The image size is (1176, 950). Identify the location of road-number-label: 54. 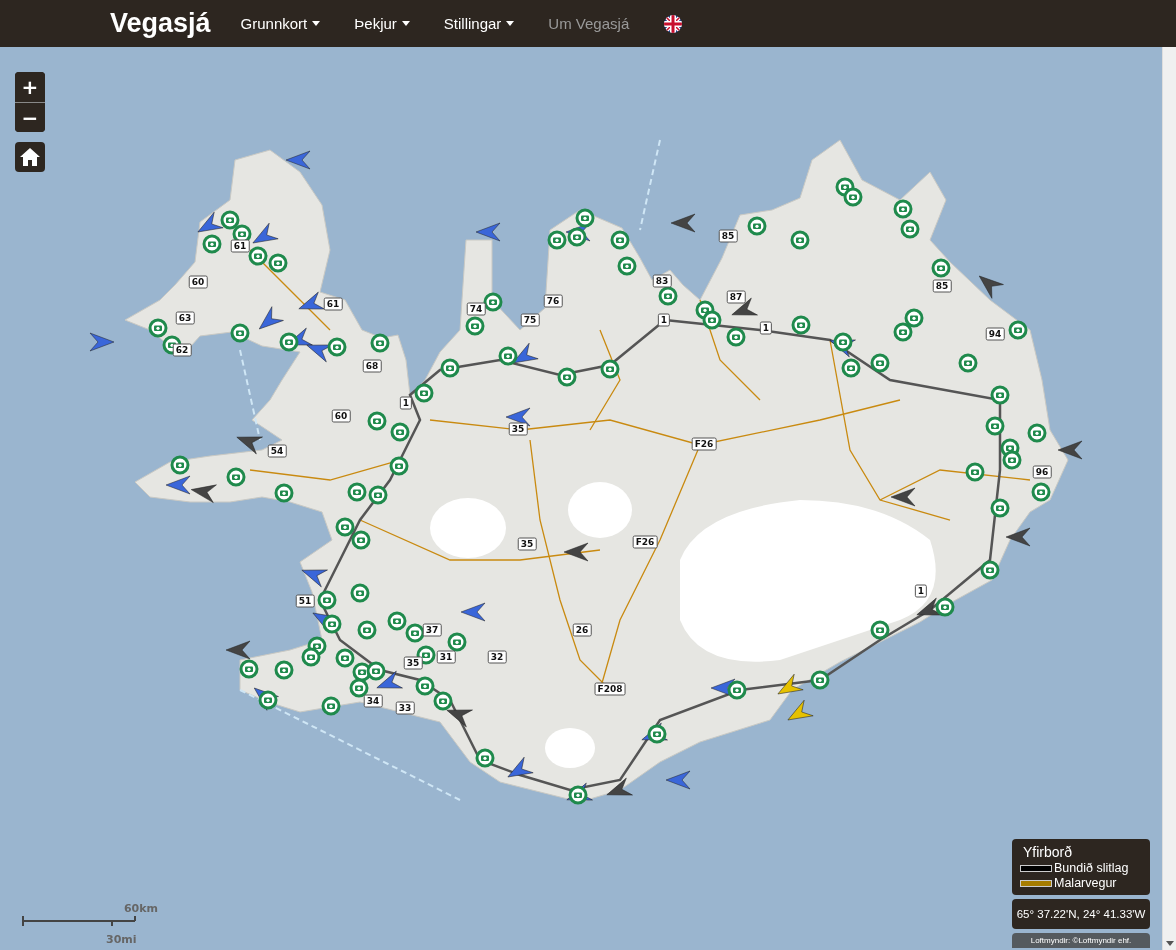
(277, 451).